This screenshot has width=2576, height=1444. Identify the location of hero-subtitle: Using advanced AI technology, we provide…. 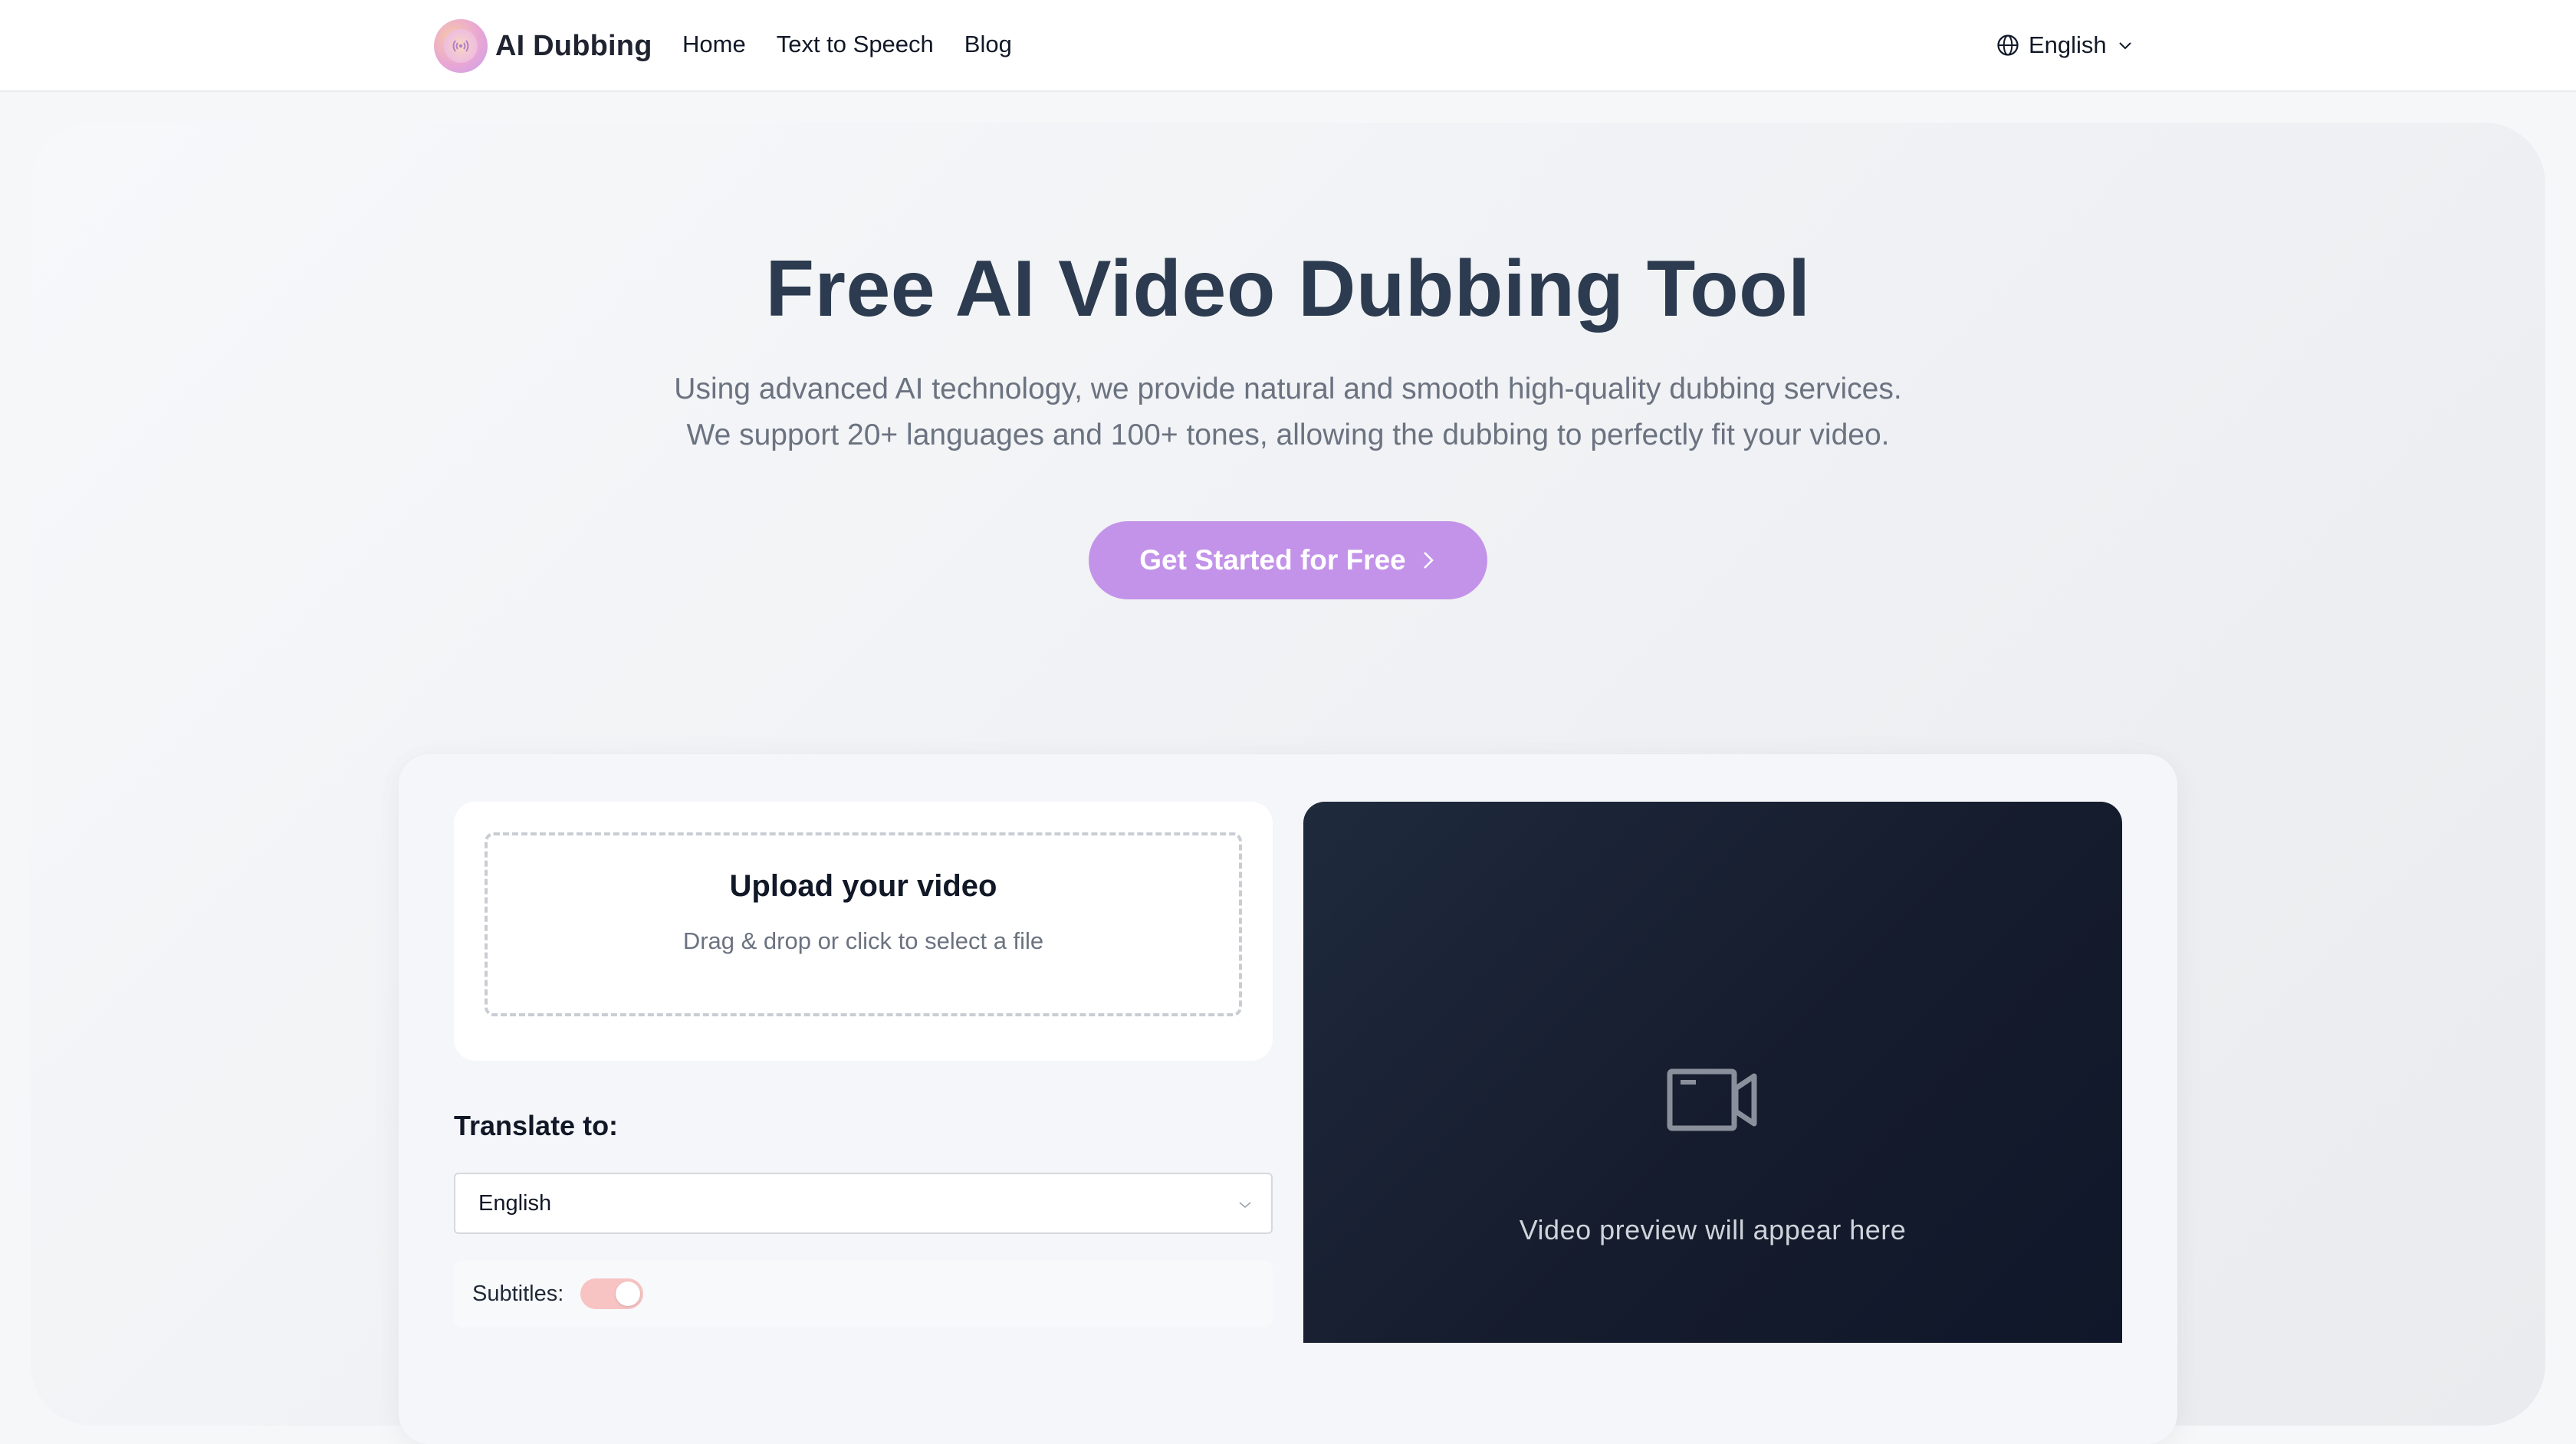
(1288, 412).